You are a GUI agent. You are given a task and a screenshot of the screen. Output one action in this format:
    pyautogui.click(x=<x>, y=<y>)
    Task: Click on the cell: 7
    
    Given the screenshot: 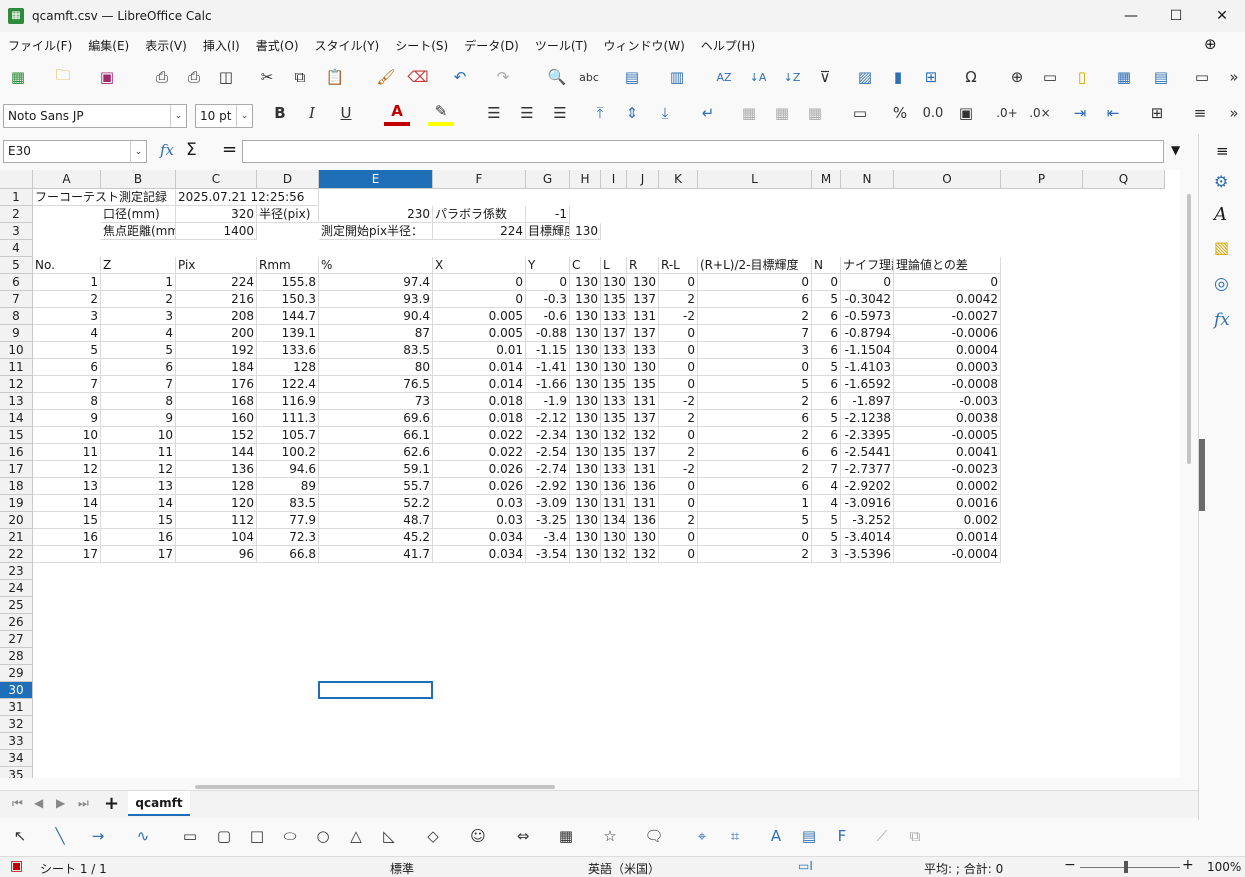 What is the action you would take?
    pyautogui.click(x=67, y=384)
    